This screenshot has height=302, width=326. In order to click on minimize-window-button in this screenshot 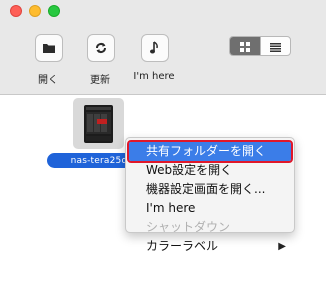, I will do `click(35, 11)`.